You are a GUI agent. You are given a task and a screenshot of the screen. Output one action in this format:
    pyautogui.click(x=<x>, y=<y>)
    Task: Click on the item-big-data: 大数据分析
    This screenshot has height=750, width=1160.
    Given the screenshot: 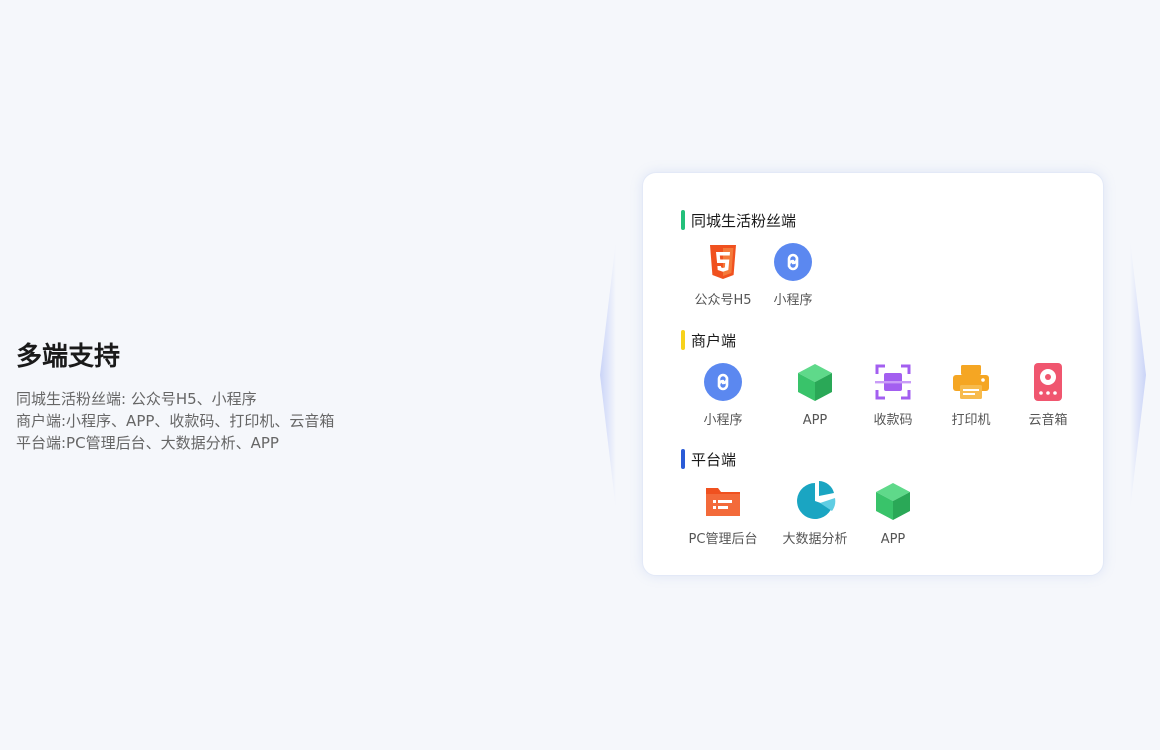 What is the action you would take?
    pyautogui.click(x=815, y=514)
    